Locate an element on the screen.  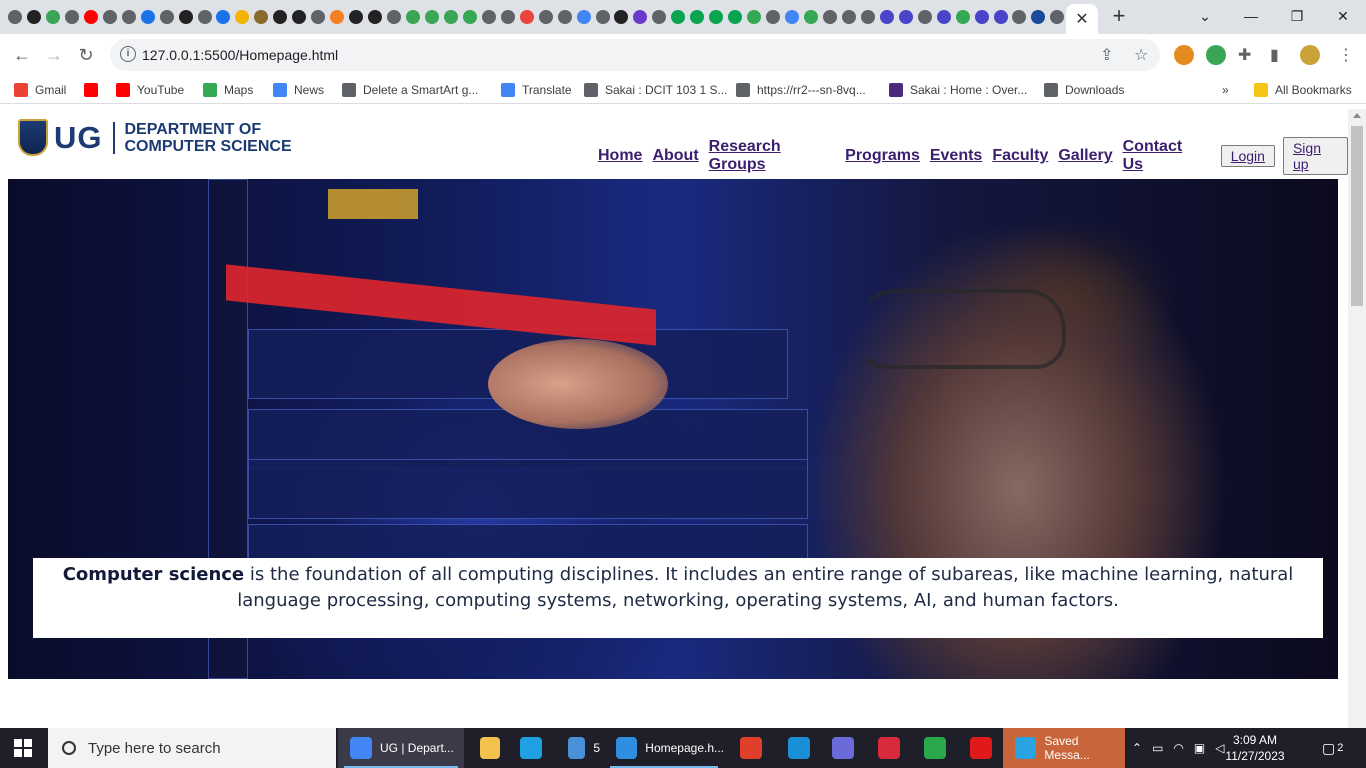
bookmark-item: News is located at coordinates (298, 90).